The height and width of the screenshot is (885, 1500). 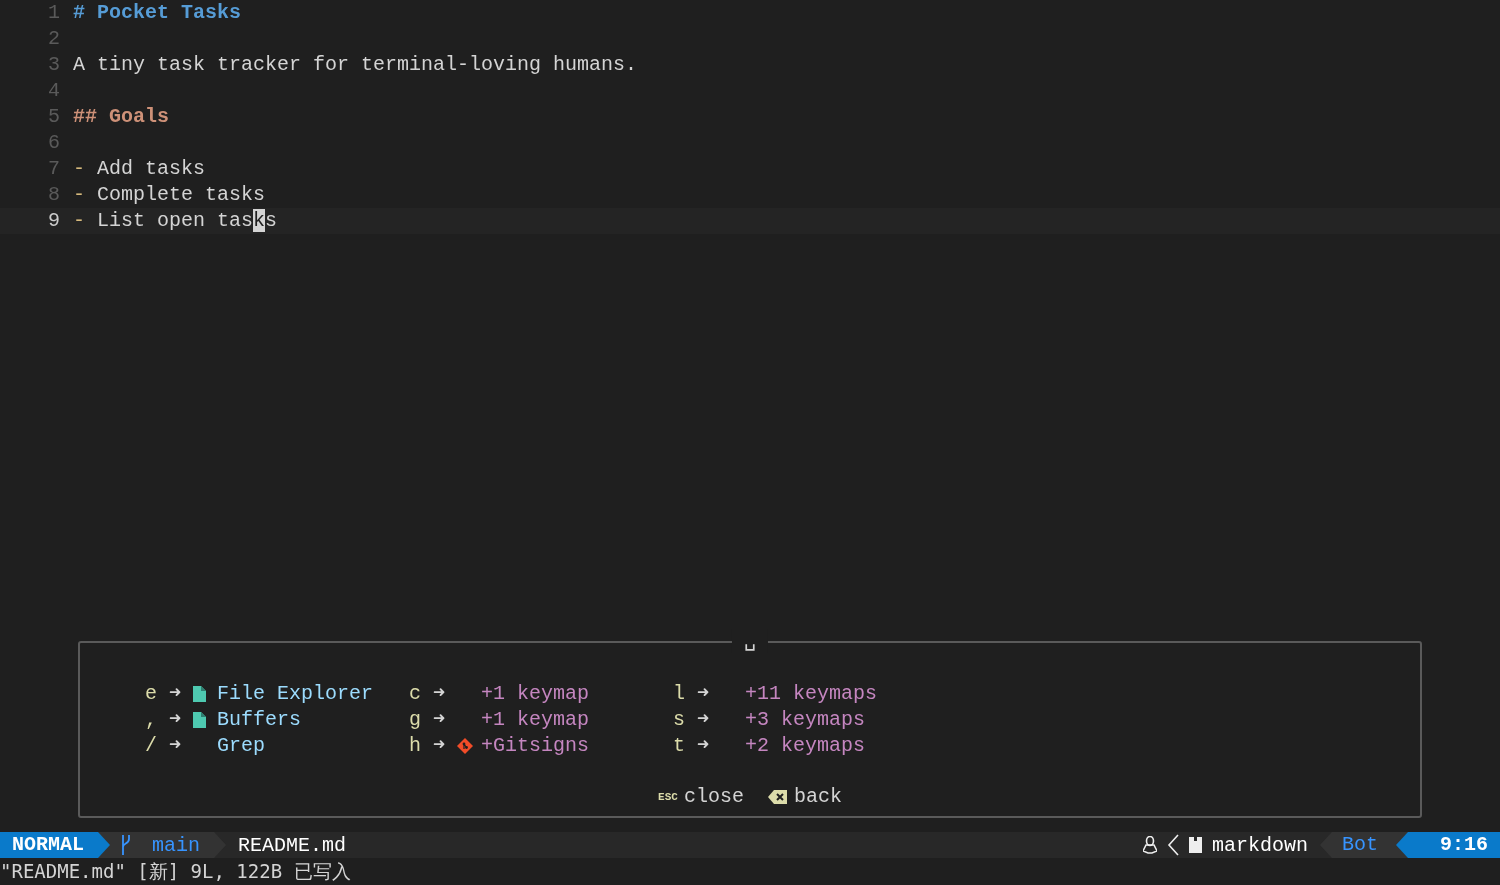 What do you see at coordinates (175, 221) in the screenshot?
I see `list-item-text: - List open tasks` at bounding box center [175, 221].